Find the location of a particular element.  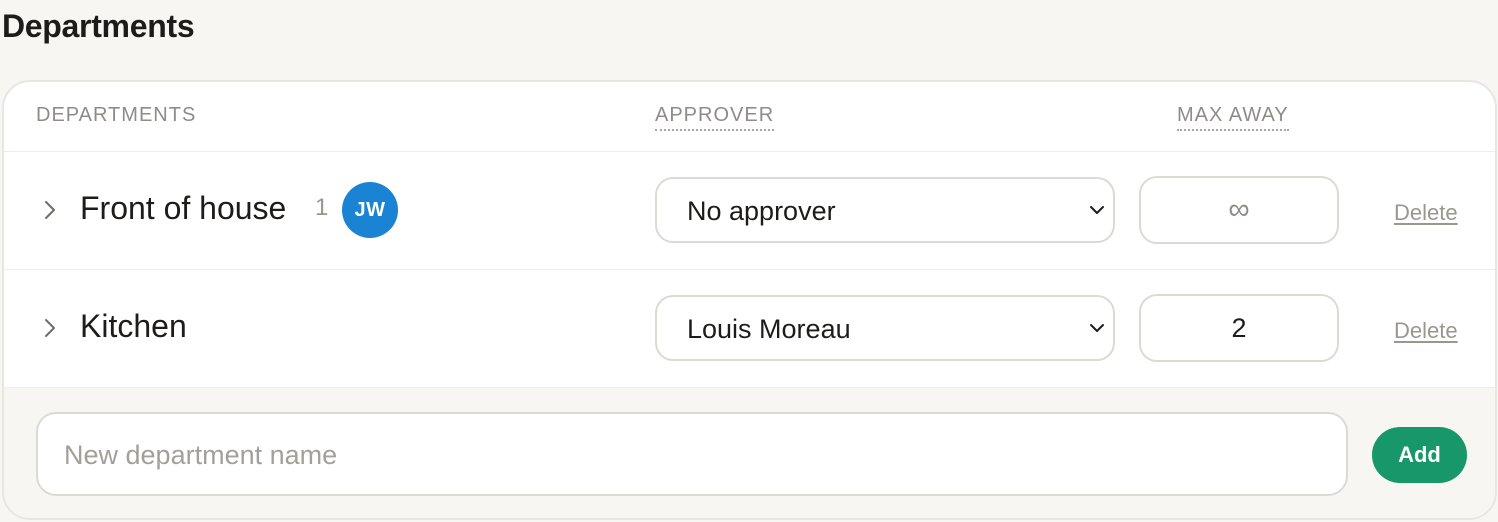

approver-select-value: No approver is located at coordinates (761, 211).